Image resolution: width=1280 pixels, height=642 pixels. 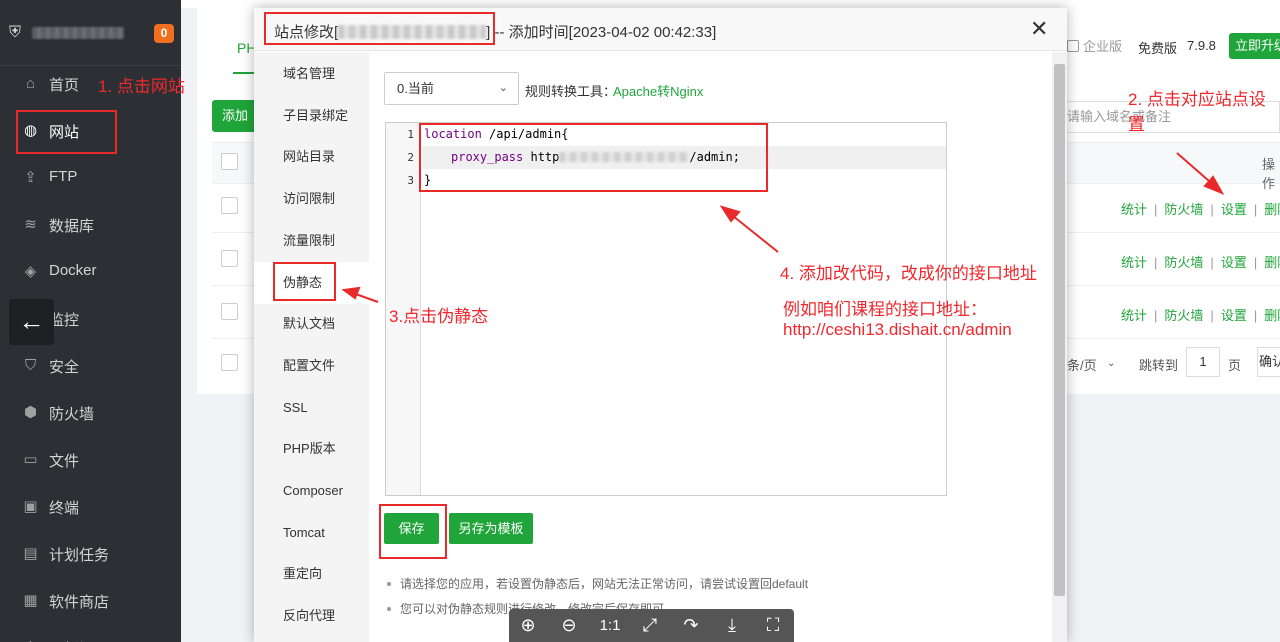 I want to click on sidebar-item-8: ⬢ 防火墙, so click(x=90, y=412).